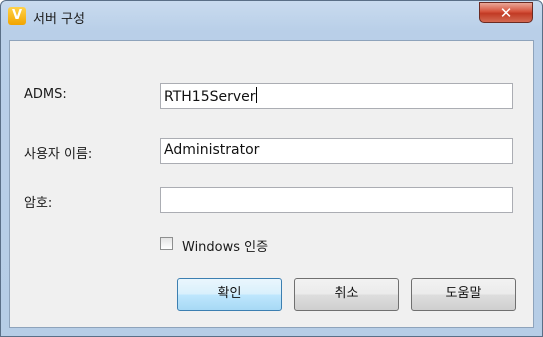 The height and width of the screenshot is (337, 543). Describe the element at coordinates (336, 96) in the screenshot. I see `adms-input: RTH15Server` at that location.